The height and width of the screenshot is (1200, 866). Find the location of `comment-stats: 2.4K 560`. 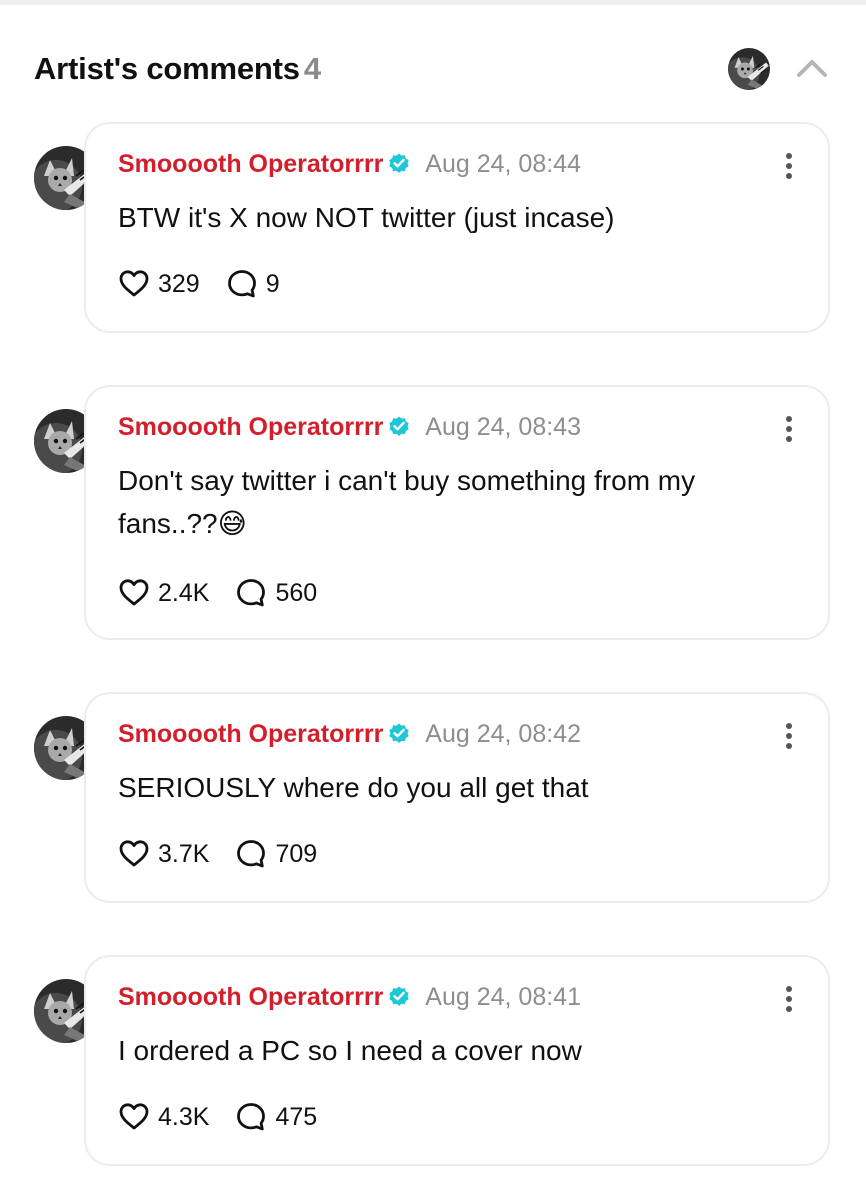

comment-stats: 2.4K 560 is located at coordinates (230, 597).